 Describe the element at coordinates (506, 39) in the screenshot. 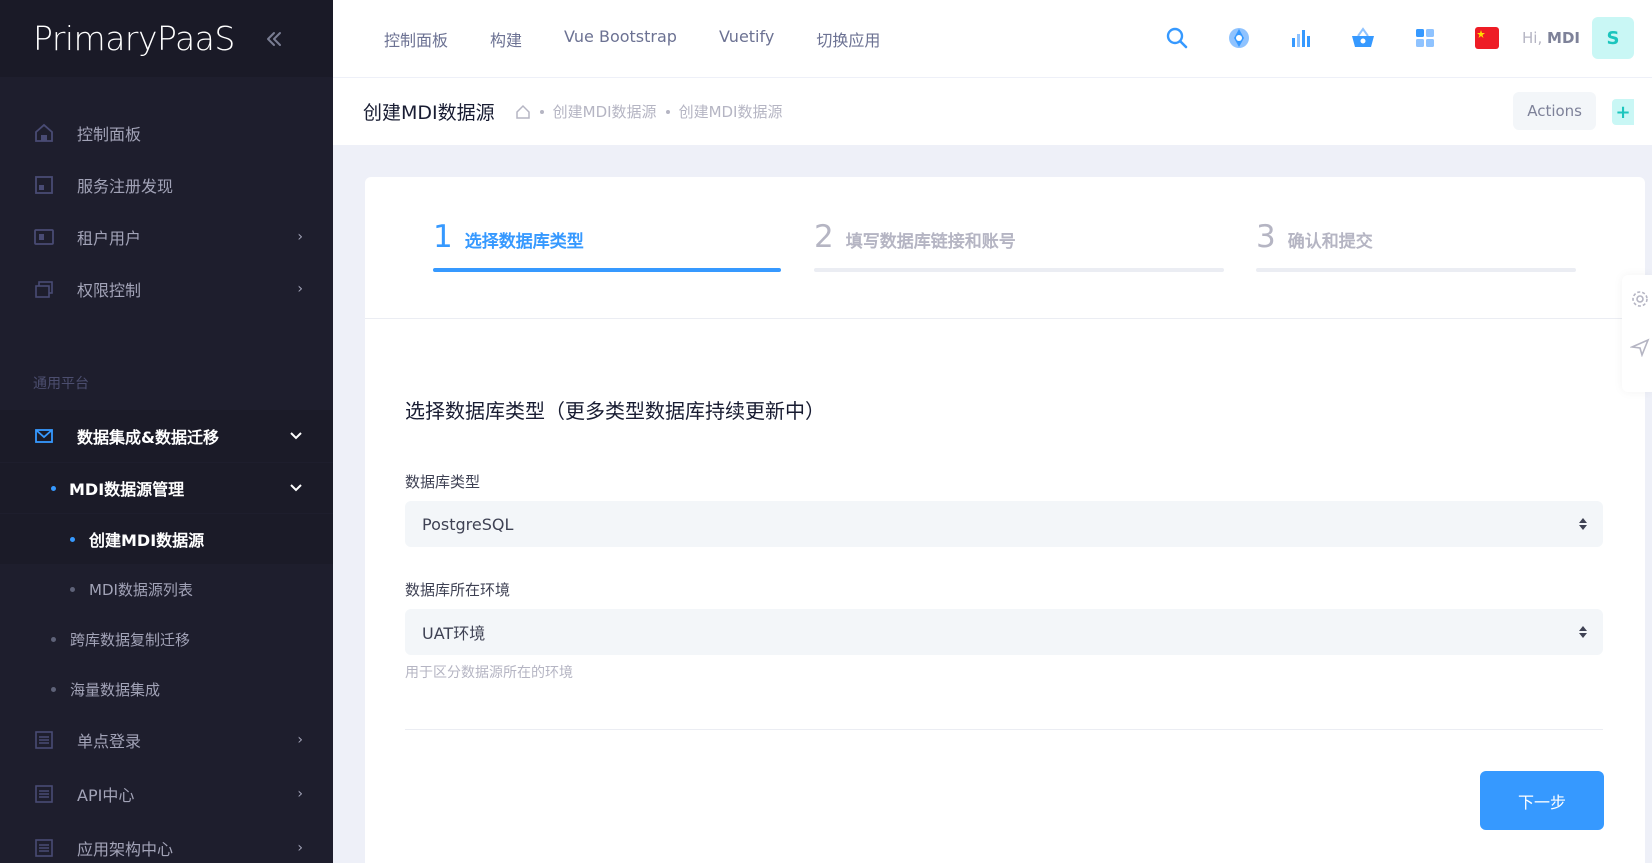

I see `top-nav-build: 构建` at that location.